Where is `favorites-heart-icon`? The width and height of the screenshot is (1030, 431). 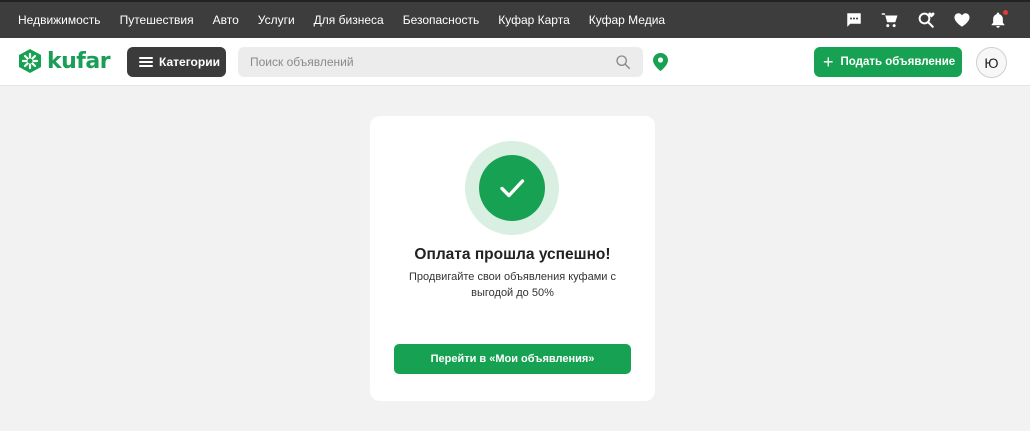
favorites-heart-icon is located at coordinates (962, 20).